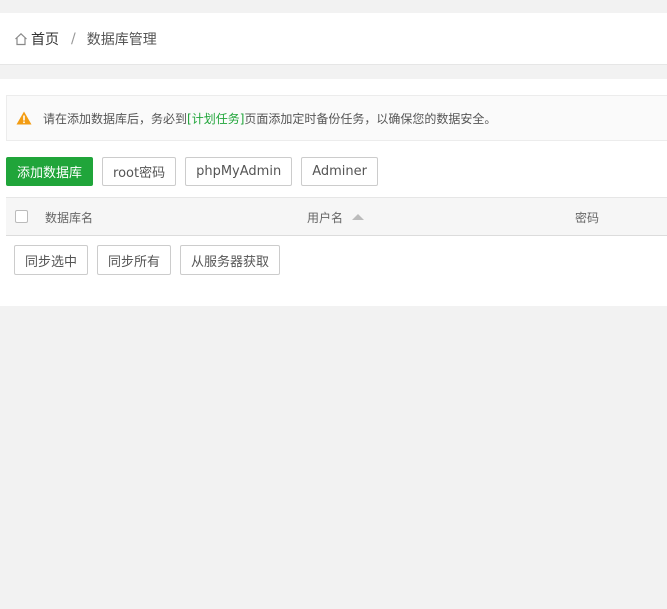 Image resolution: width=667 pixels, height=609 pixels. What do you see at coordinates (325, 218) in the screenshot?
I see `column-header-user-label: 用户名` at bounding box center [325, 218].